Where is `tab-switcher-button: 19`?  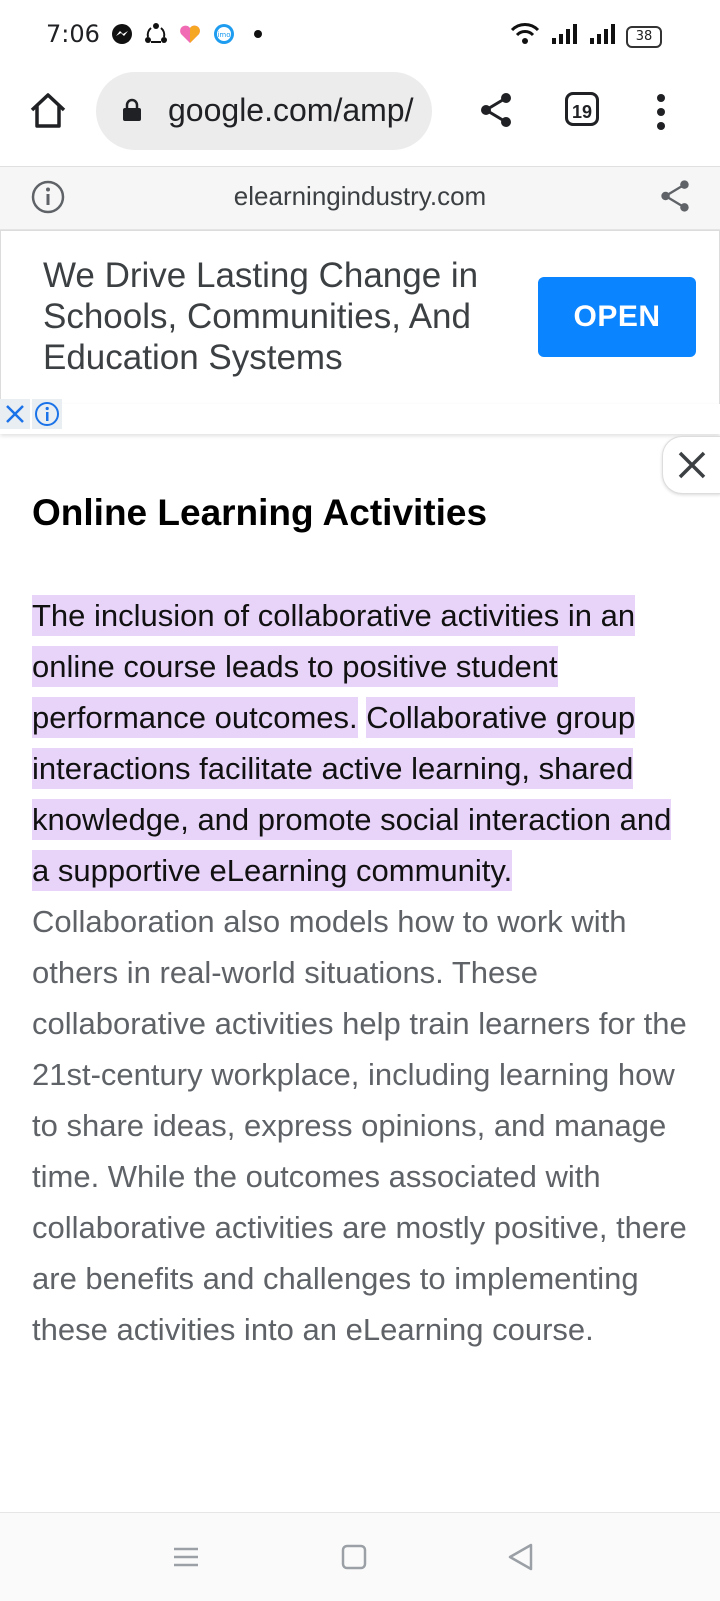
tab-switcher-button: 19 is located at coordinates (582, 109).